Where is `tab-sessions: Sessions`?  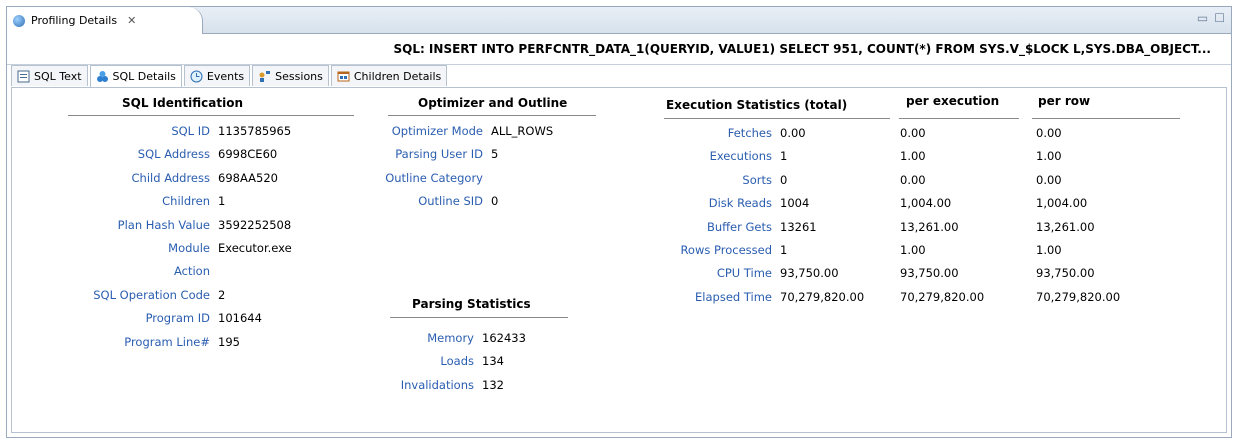
tab-sessions: Sessions is located at coordinates (290, 75).